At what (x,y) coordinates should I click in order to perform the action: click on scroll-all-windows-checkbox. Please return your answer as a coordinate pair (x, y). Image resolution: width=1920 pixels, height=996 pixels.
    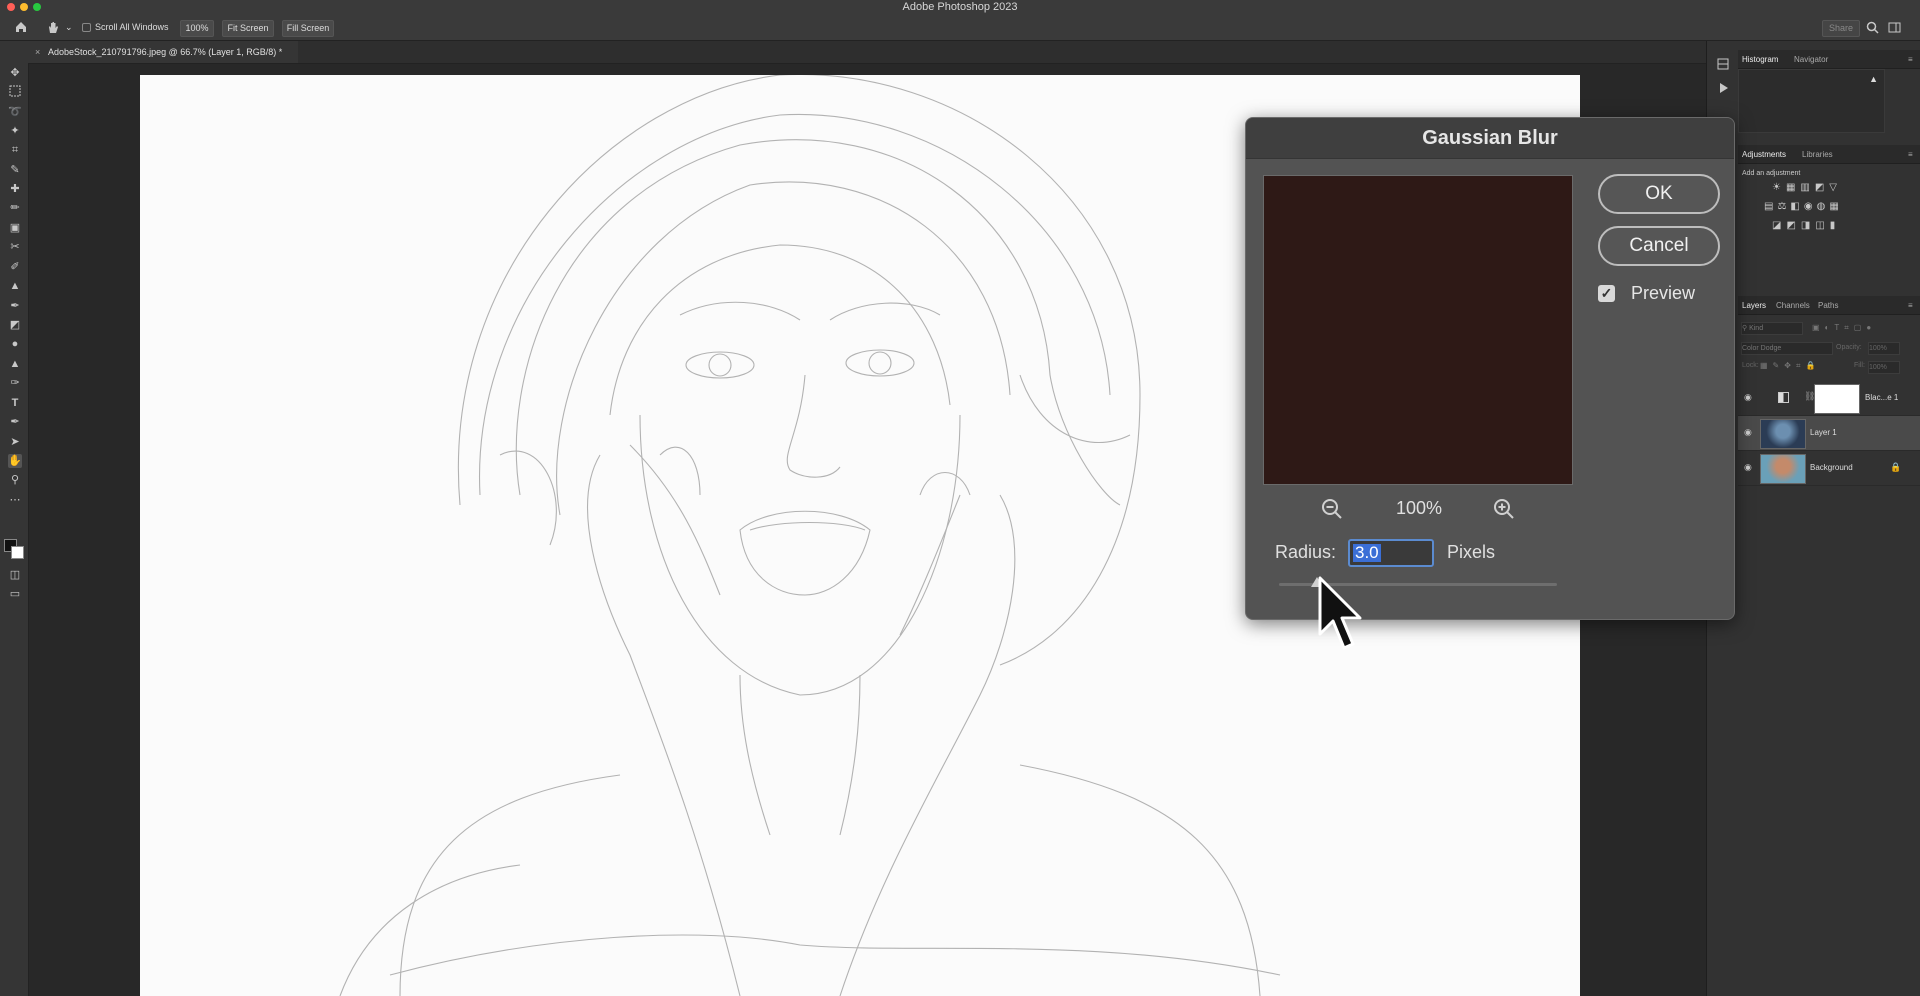
    Looking at the image, I should click on (86, 27).